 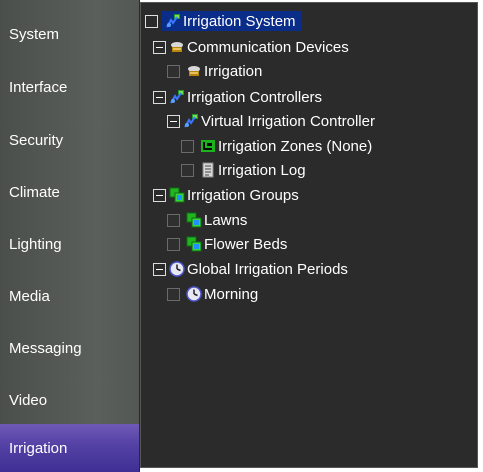 I want to click on sidebar-item-messaging: Messaging, so click(x=69, y=348).